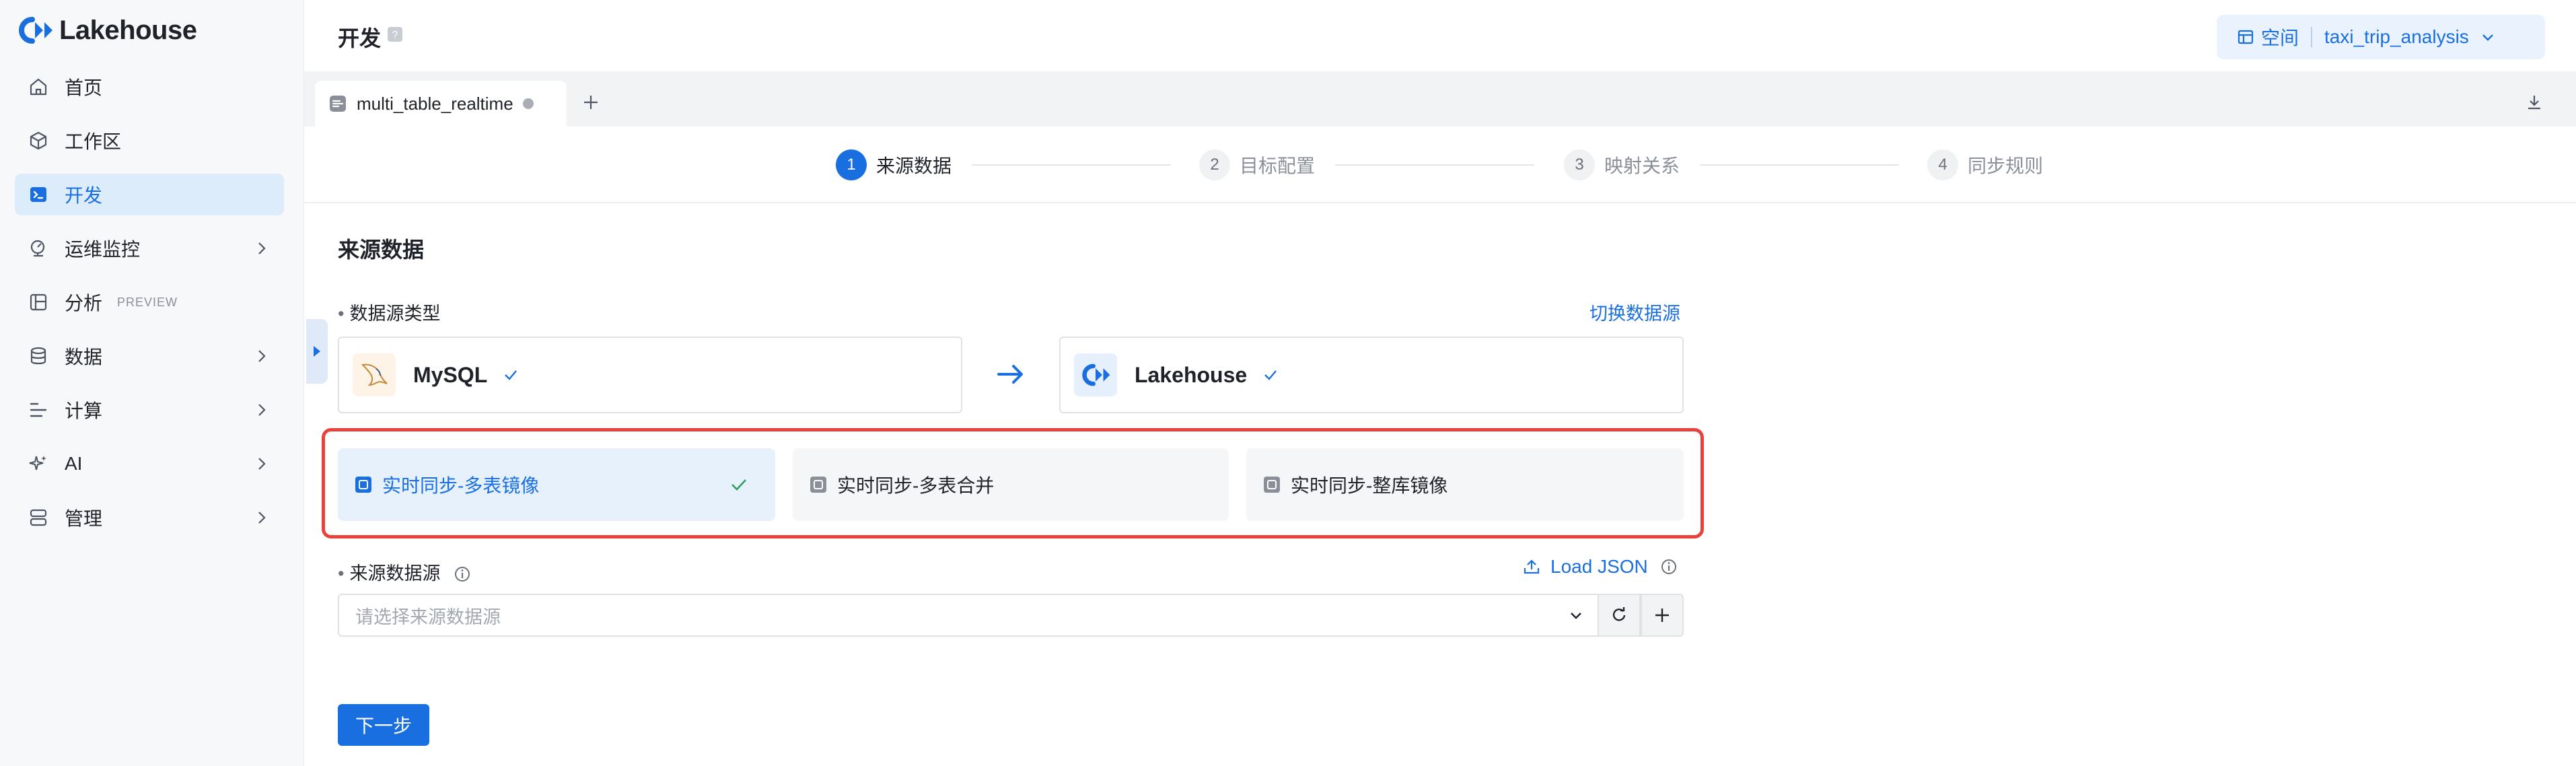  Describe the element at coordinates (84, 303) in the screenshot. I see `sidebar-item-label: 分析` at that location.